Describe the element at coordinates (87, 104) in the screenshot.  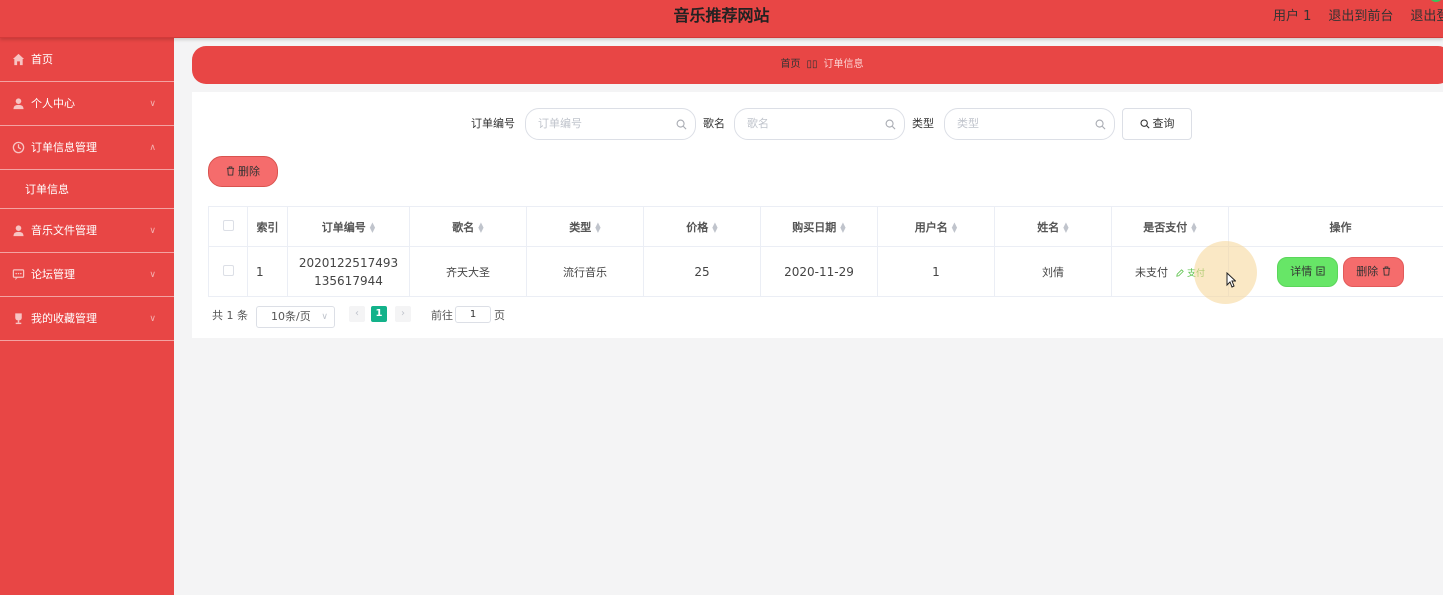
I see `sidebar-item-profile: 个人中心 ∨` at that location.